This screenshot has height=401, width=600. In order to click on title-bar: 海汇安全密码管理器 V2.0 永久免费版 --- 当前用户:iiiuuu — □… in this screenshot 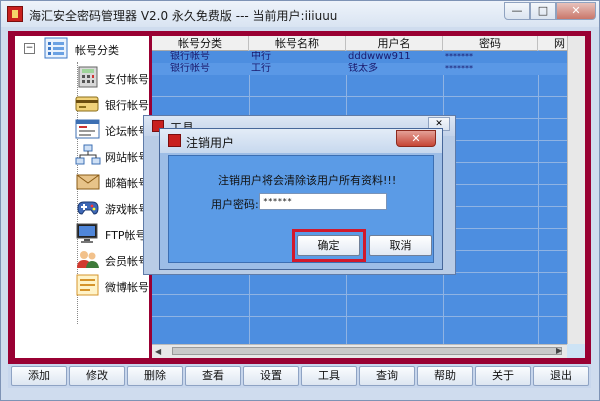, I will do `click(300, 14)`.